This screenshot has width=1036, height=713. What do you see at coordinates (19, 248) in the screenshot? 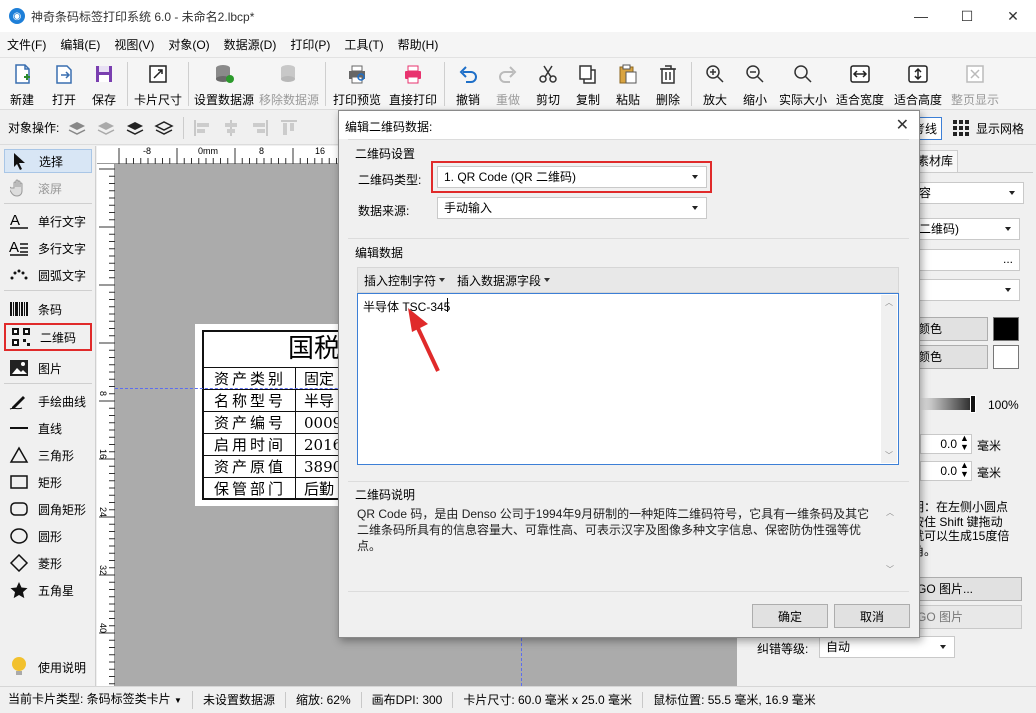
I see `multi-line-text-icon: A` at bounding box center [19, 248].